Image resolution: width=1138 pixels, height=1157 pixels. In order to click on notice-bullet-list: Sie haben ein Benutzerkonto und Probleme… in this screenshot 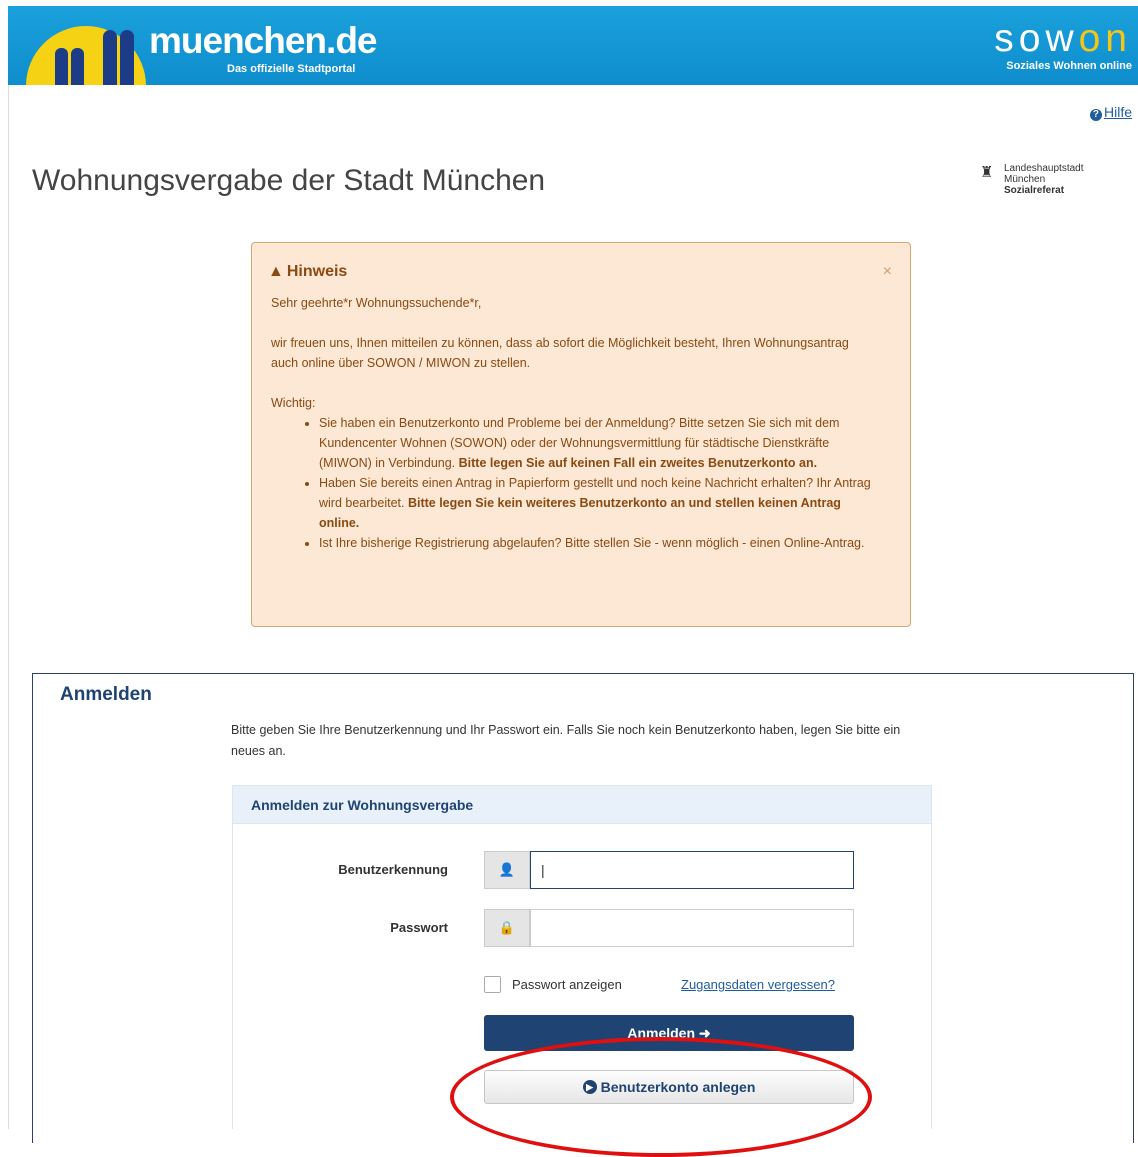, I will do `click(571, 483)`.